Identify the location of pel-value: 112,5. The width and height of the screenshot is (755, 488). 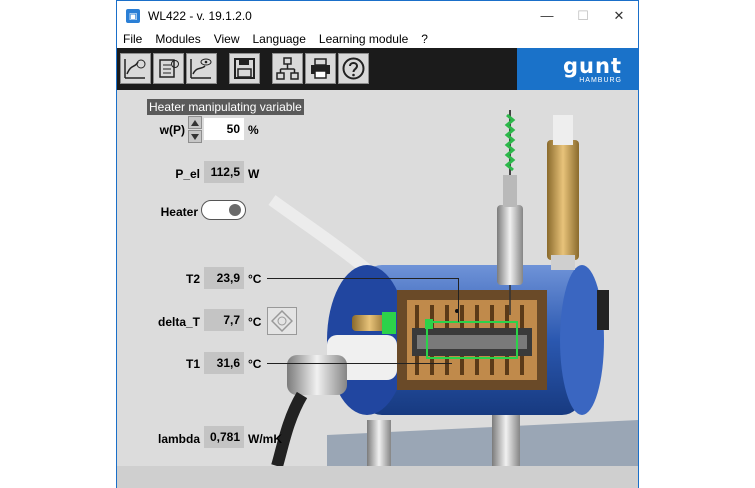
(224, 172).